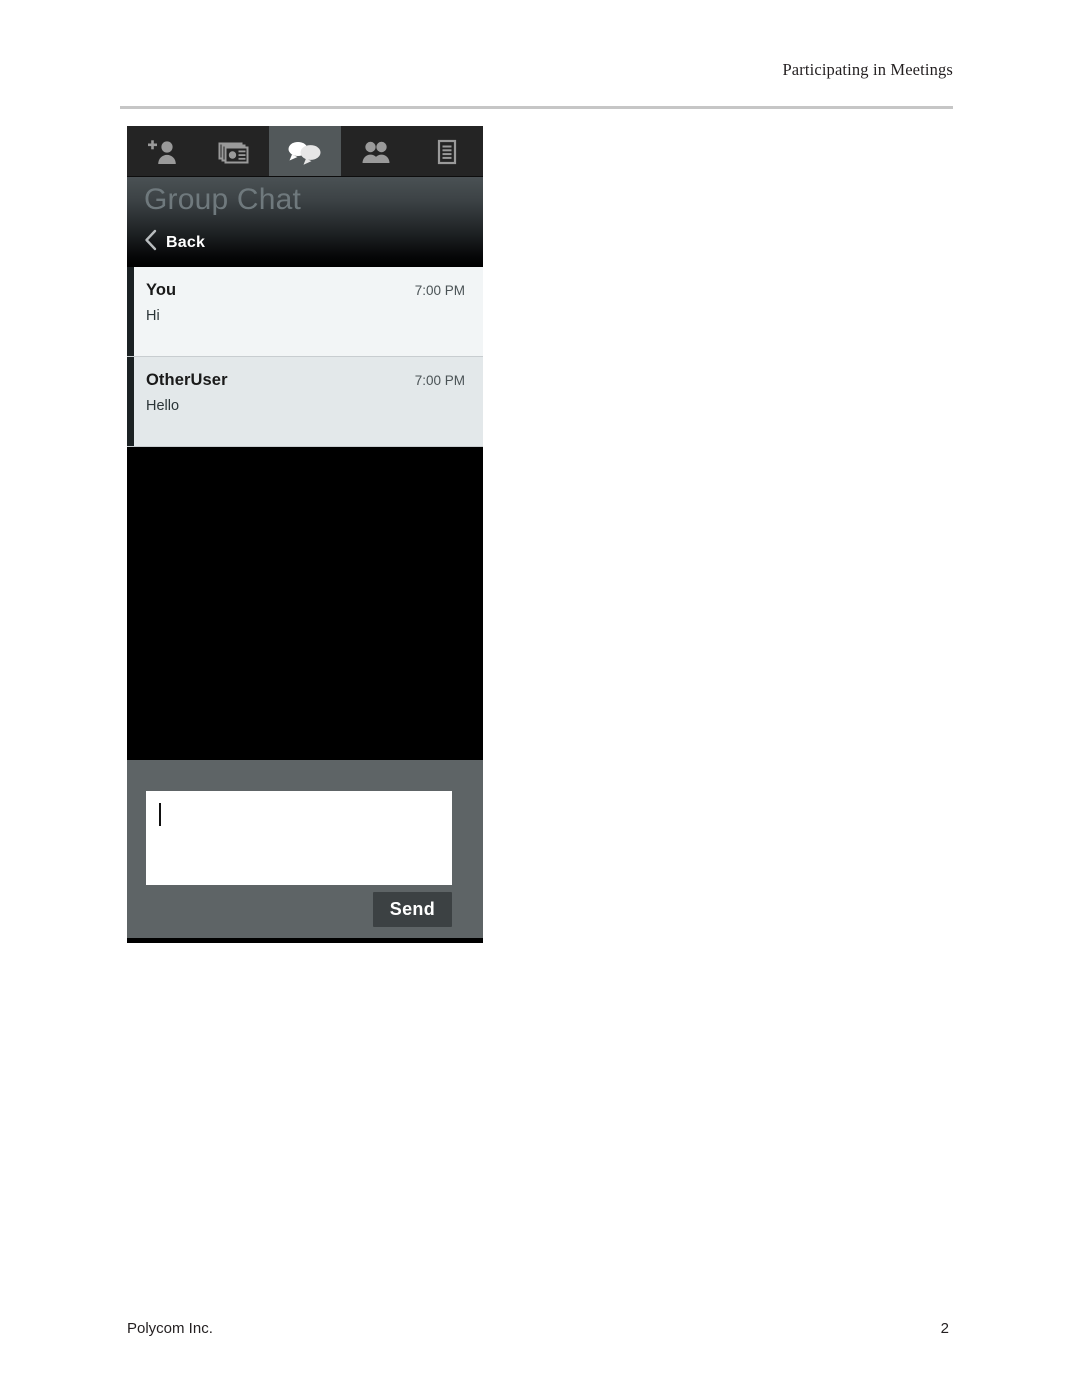  I want to click on chat-message-row: You 7:00 PM Hi, so click(305, 312).